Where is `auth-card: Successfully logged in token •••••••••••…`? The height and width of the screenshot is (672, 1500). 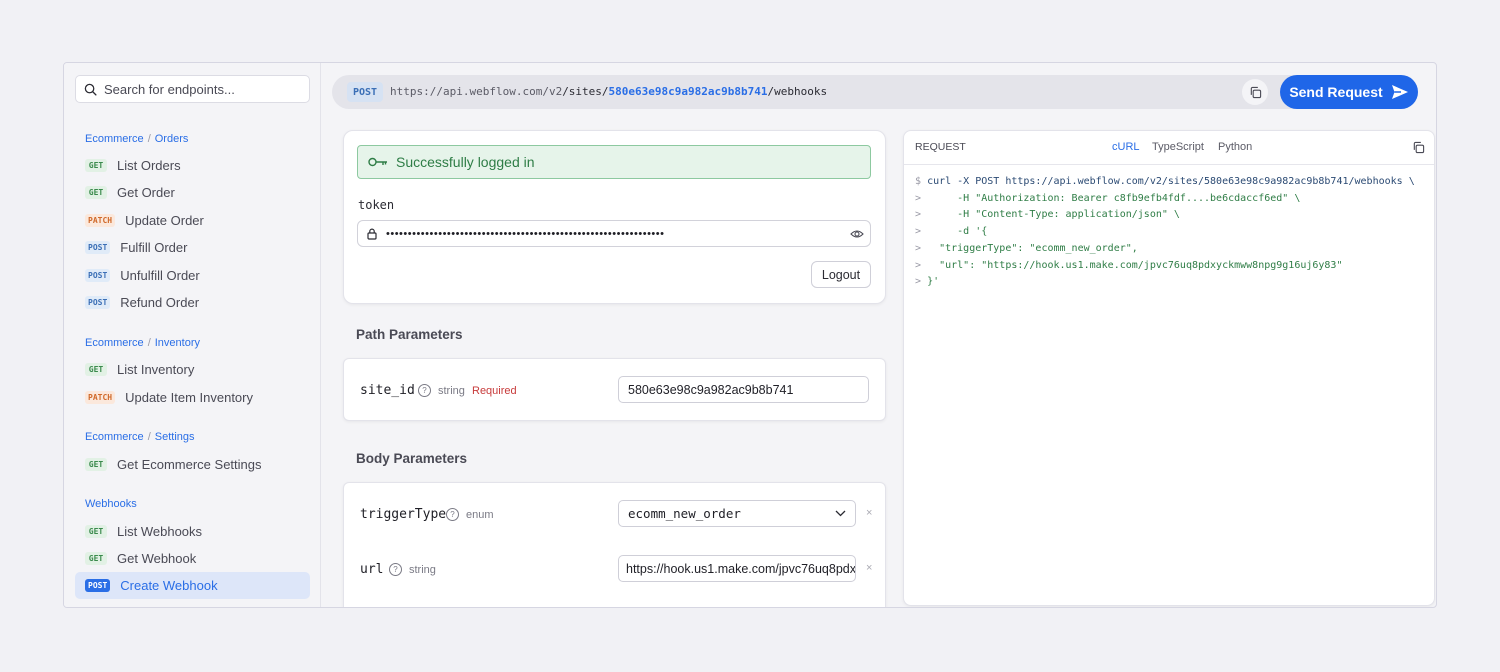 auth-card: Successfully logged in token •••••••••••… is located at coordinates (614, 217).